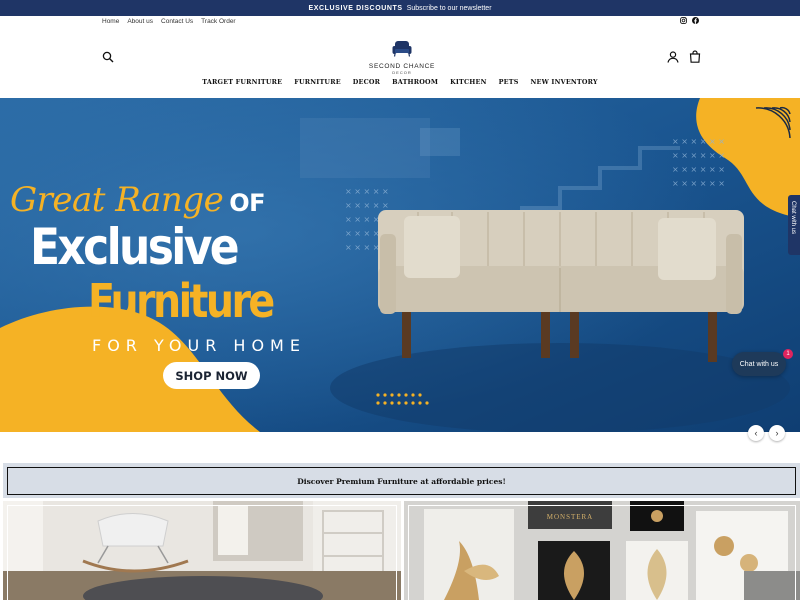 The height and width of the screenshot is (600, 800). I want to click on link-home: Home, so click(110, 21).